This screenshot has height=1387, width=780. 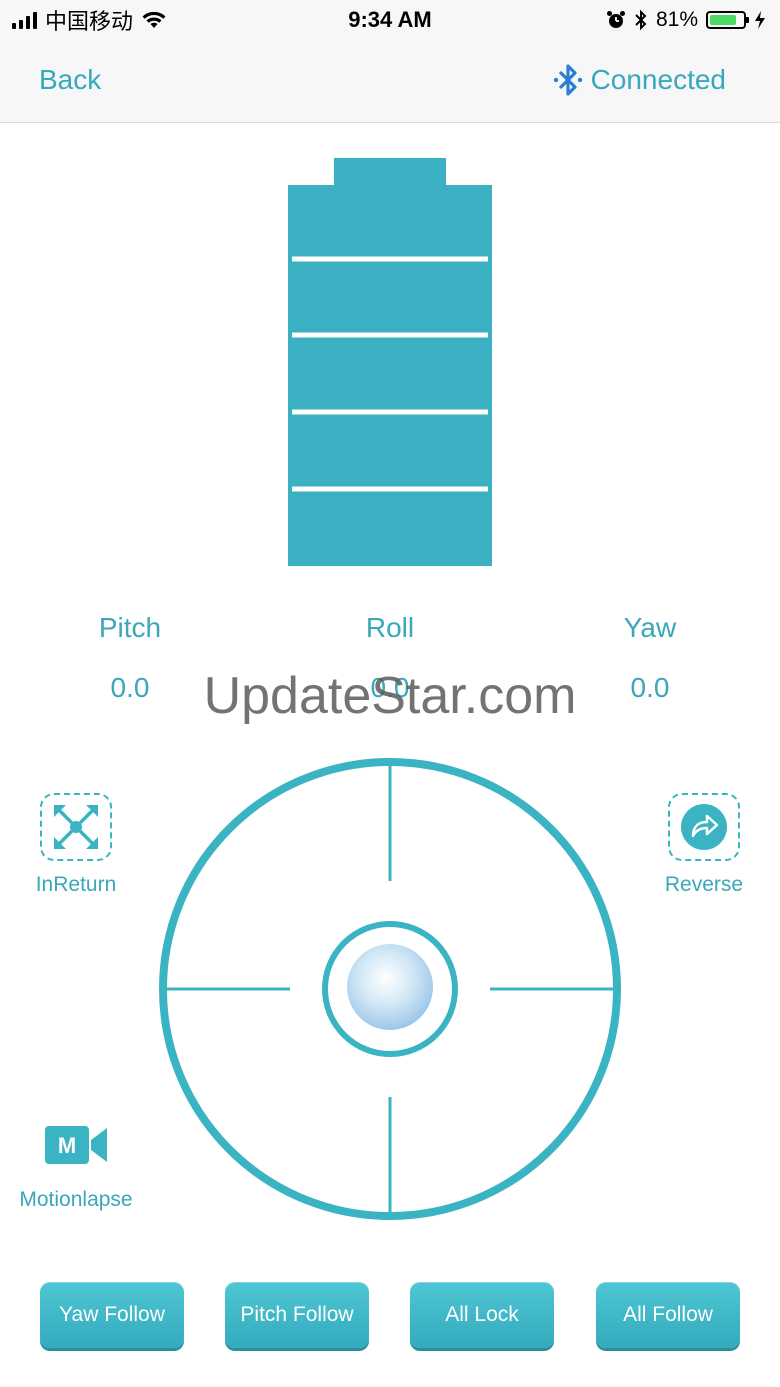 I want to click on battery-icon, so click(x=727, y=20).